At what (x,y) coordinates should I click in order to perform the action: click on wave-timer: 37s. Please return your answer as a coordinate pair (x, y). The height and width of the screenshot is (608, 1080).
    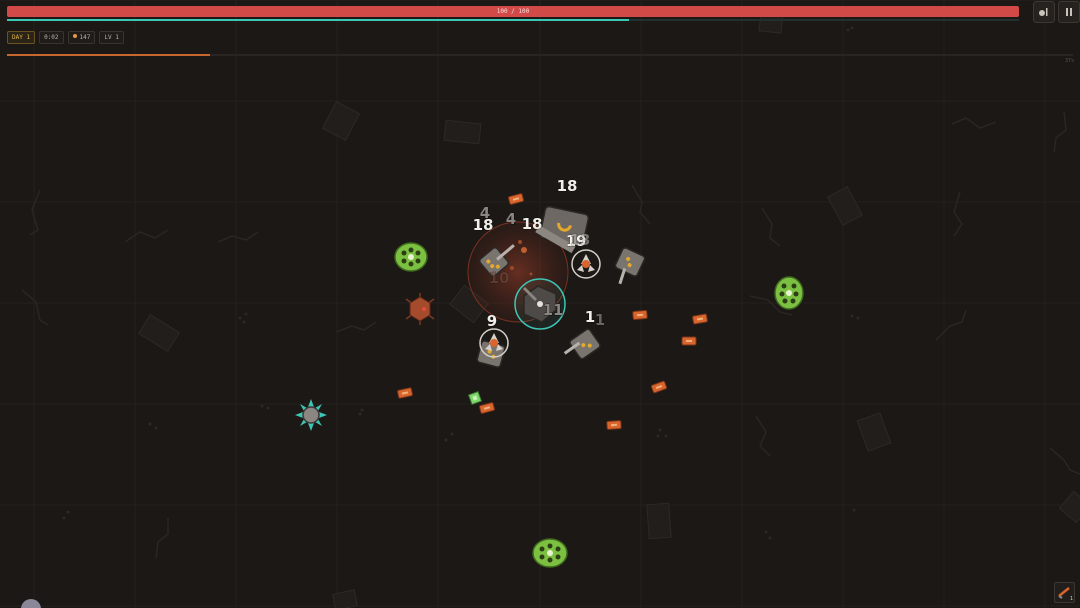
    Looking at the image, I should click on (1069, 61).